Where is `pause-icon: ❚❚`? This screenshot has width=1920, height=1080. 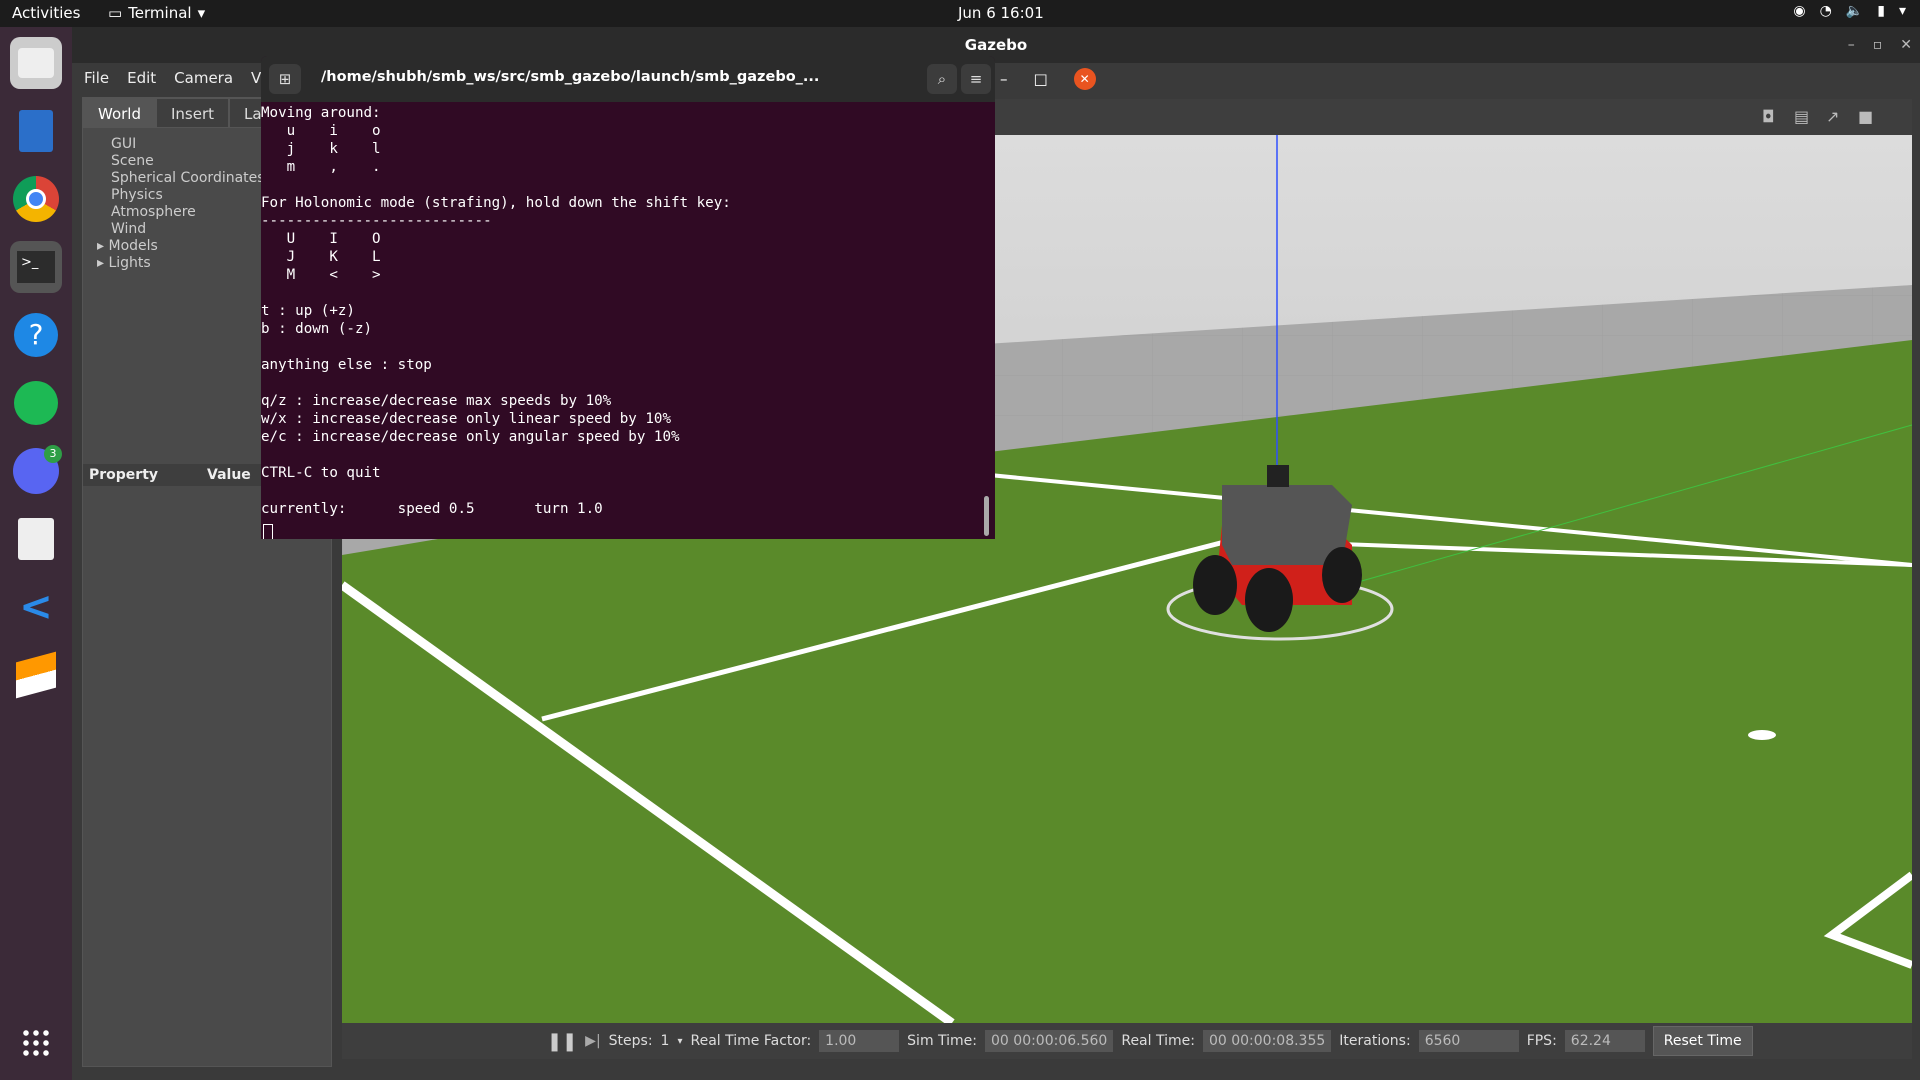
pause-icon: ❚❚ is located at coordinates (562, 1041).